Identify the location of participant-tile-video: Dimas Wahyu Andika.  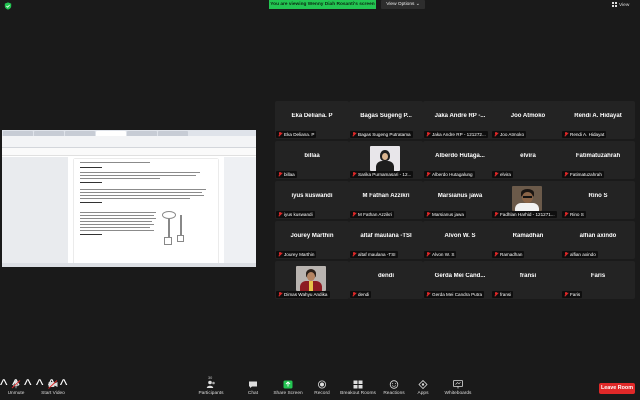
(312, 280).